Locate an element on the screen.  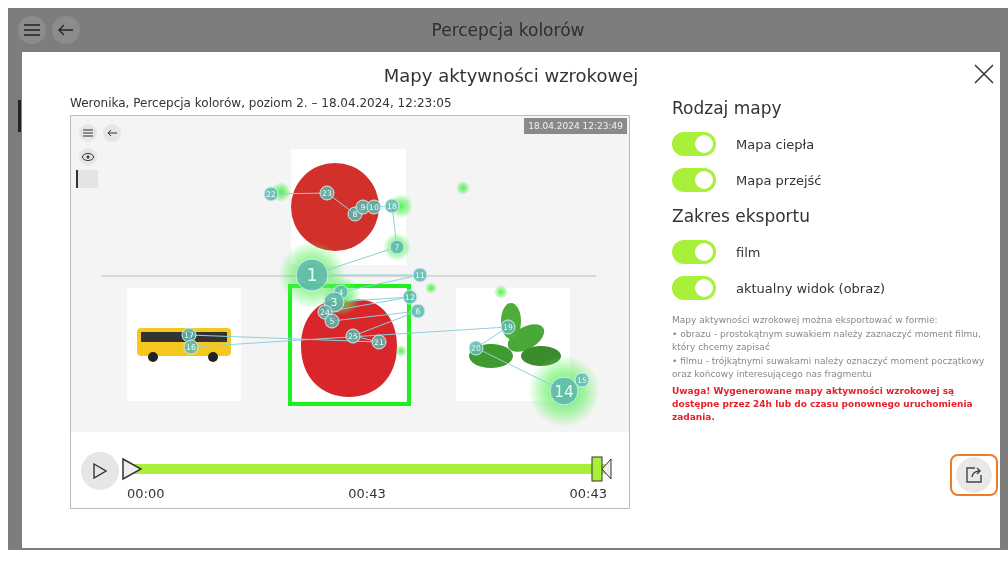
eye-icon is located at coordinates (88, 157).